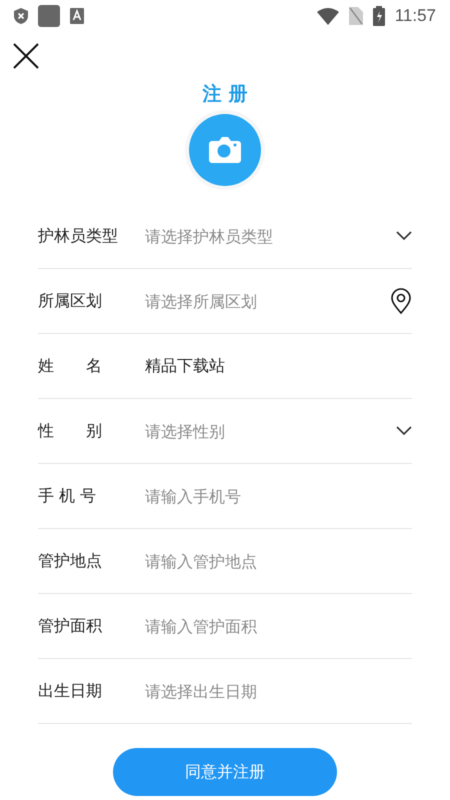  Describe the element at coordinates (70, 301) in the screenshot. I see `field-label: 所属区划` at that location.